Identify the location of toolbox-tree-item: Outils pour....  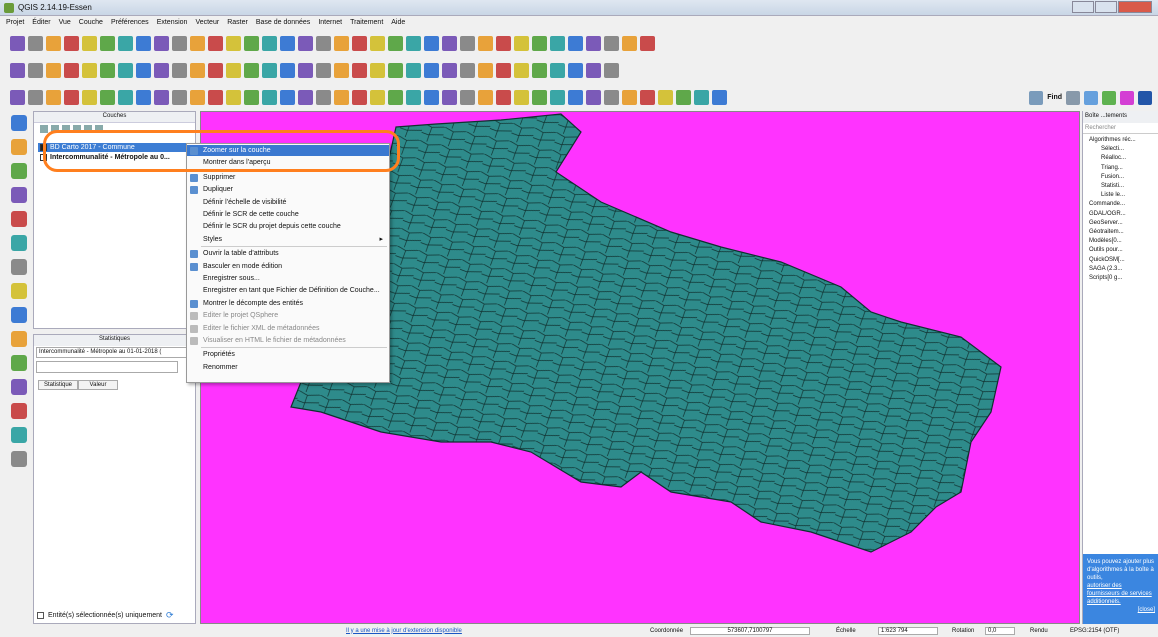
(1106, 250).